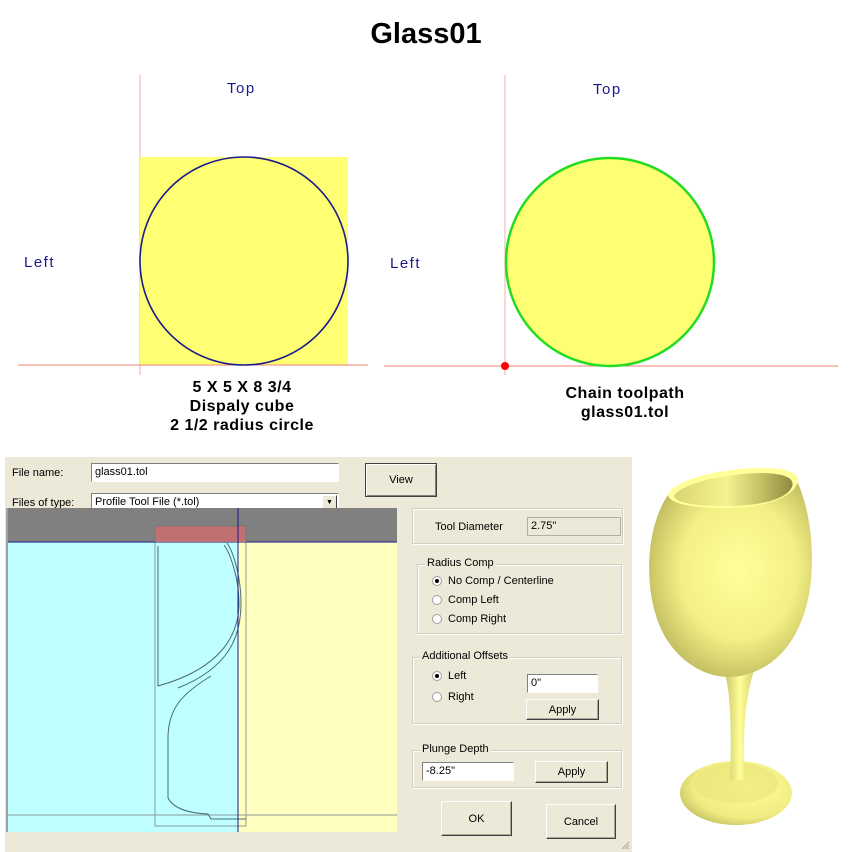 This screenshot has width=852, height=852. What do you see at coordinates (517, 526) in the screenshot?
I see `tool-diameter-group: Tool Diameter 2.75"` at bounding box center [517, 526].